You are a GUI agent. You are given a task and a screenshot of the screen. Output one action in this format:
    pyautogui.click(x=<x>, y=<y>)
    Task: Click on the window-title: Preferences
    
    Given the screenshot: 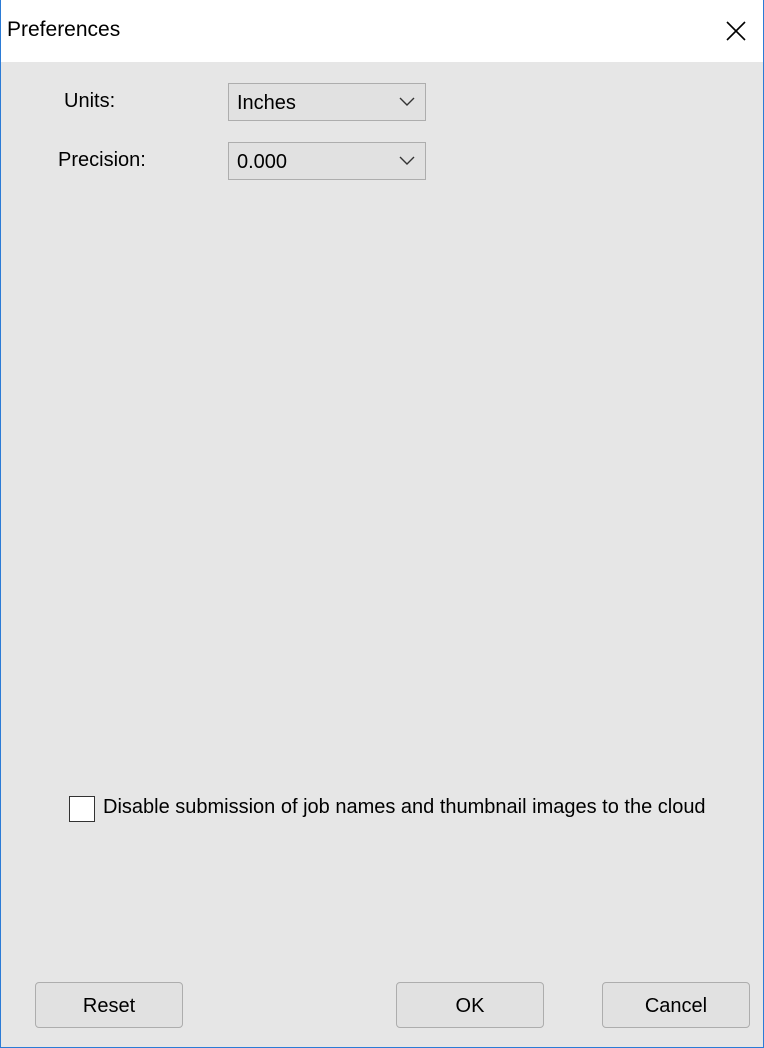 What is the action you would take?
    pyautogui.click(x=64, y=29)
    